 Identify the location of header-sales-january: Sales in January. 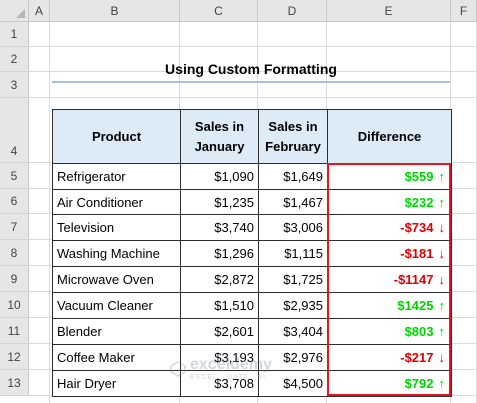
(219, 136).